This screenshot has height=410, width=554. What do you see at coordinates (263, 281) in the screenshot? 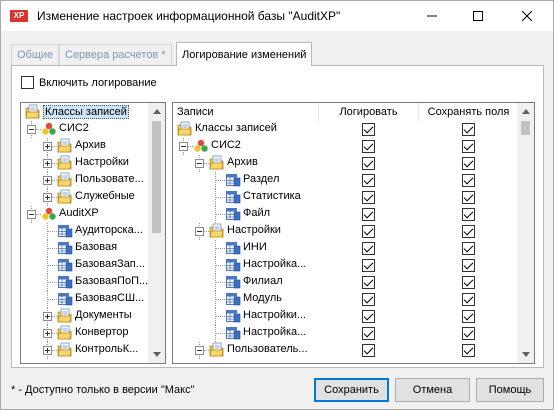
I see `tree-item-label: Филиал` at bounding box center [263, 281].